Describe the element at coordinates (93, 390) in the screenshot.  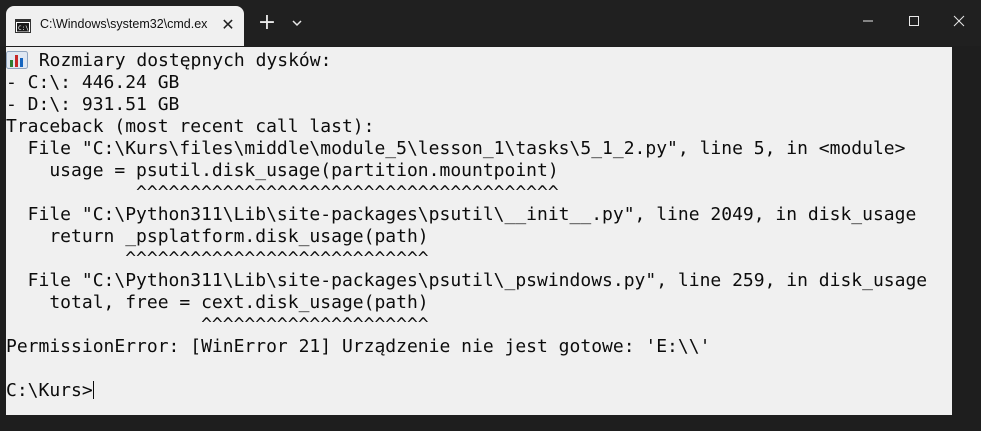
I see `text-cursor` at that location.